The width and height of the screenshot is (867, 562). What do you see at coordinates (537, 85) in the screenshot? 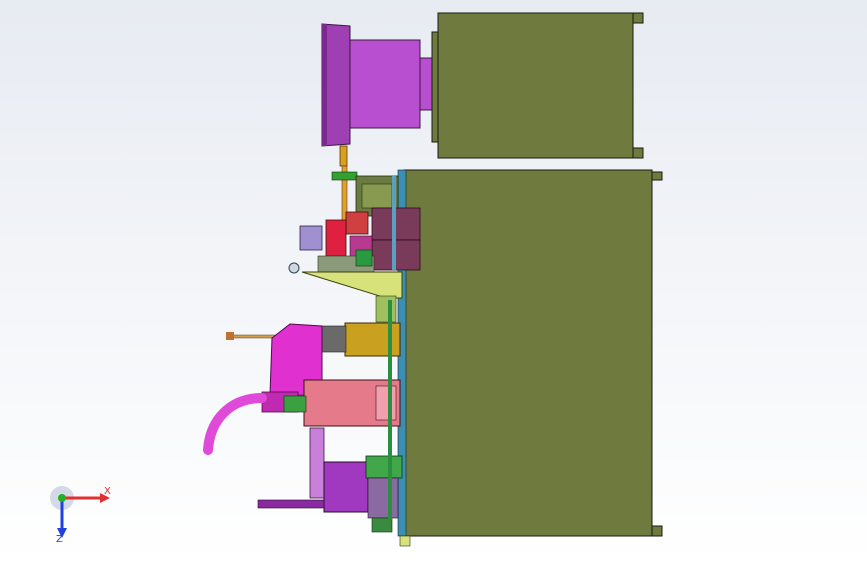
I see `upper-cabinet` at bounding box center [537, 85].